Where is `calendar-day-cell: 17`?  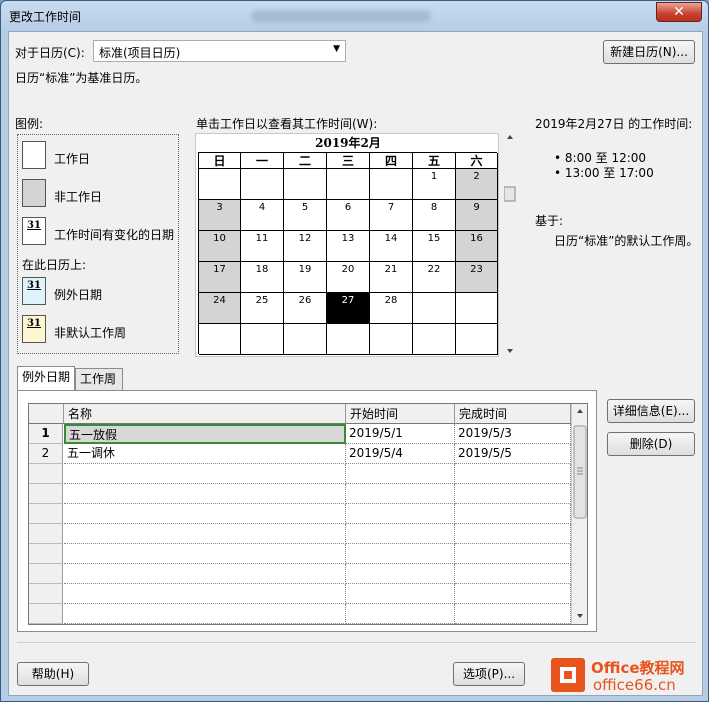
calendar-day-cell: 17 is located at coordinates (220, 277).